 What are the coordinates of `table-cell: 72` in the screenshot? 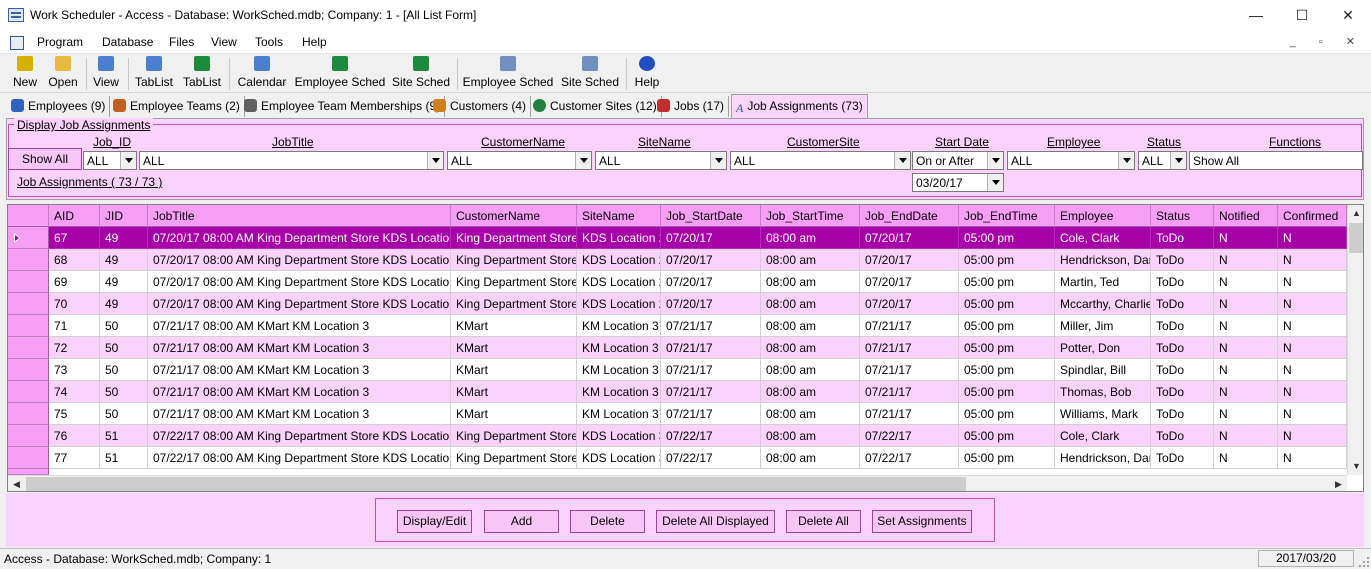 It's located at (74, 348).